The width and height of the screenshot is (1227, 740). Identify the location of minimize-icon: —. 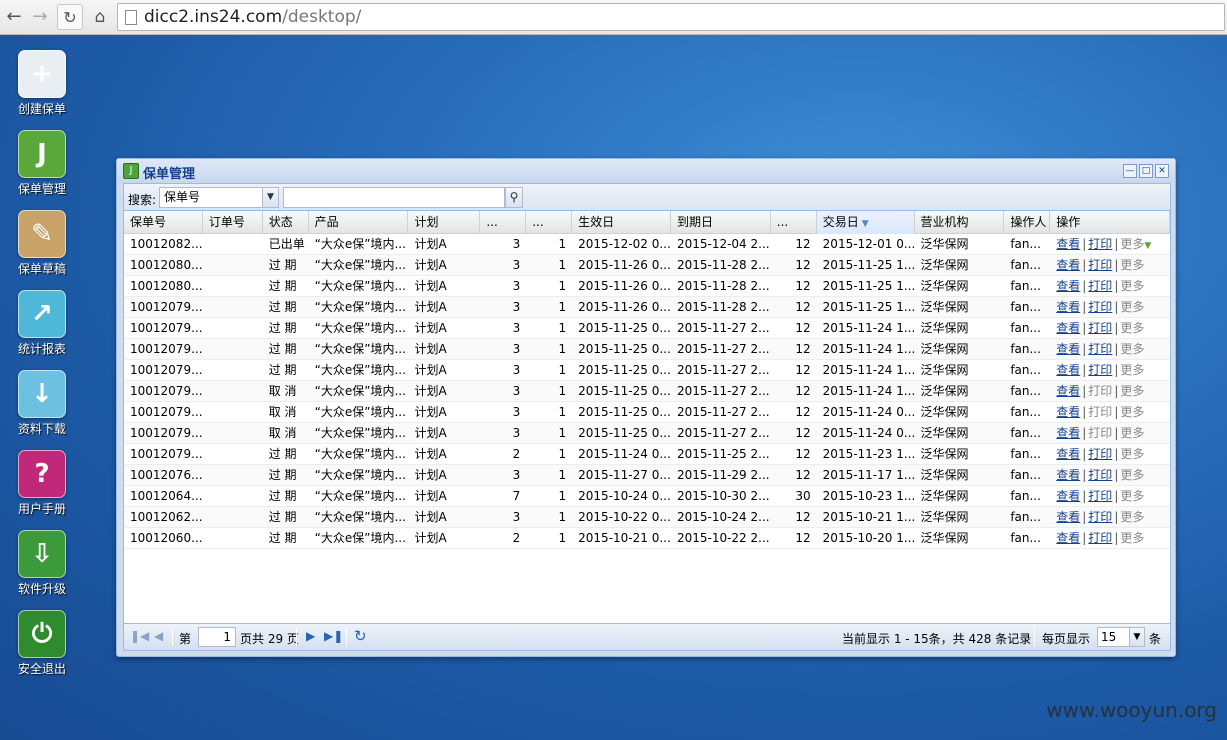
(1130, 171).